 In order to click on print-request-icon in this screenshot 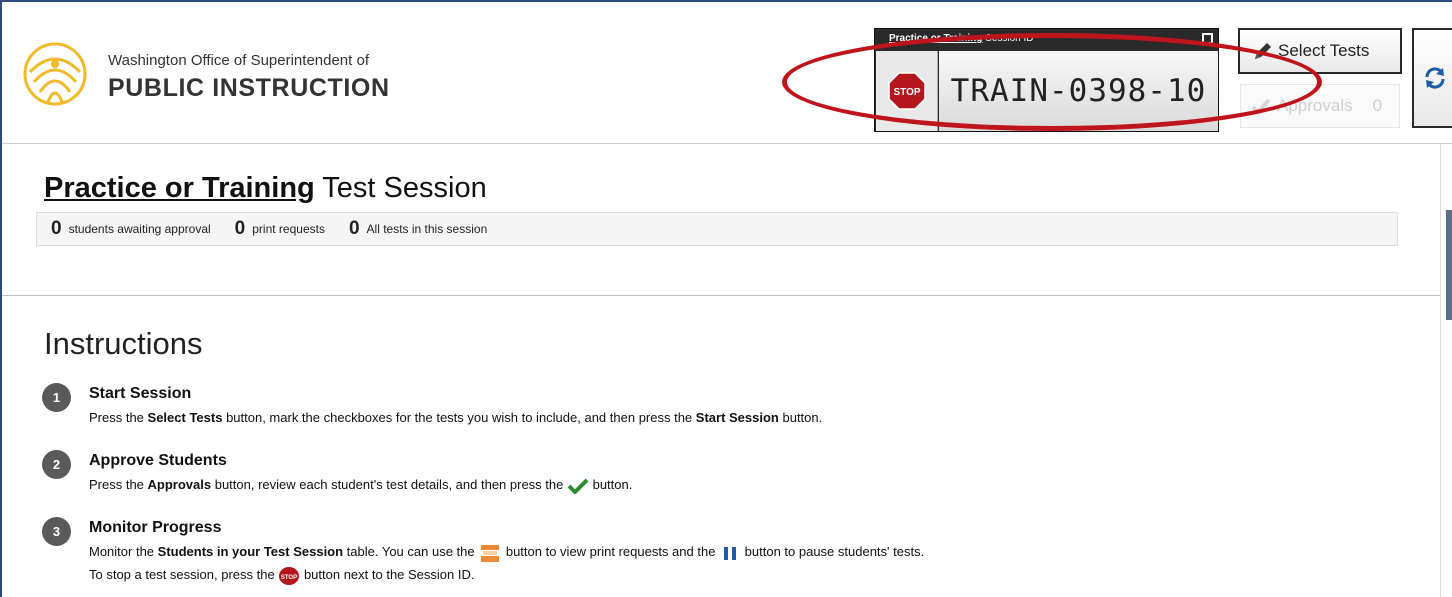, I will do `click(490, 552)`.